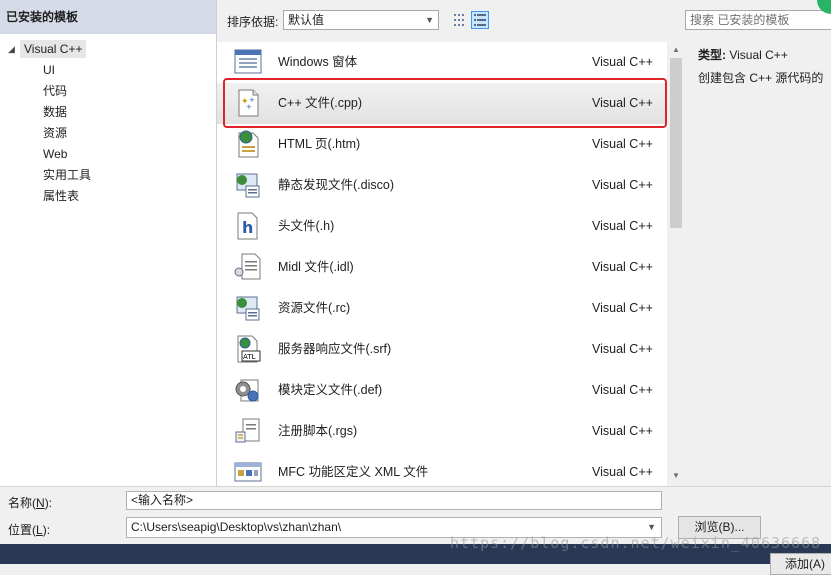 The width and height of the screenshot is (831, 575). Describe the element at coordinates (247, 266) in the screenshot. I see `midl-file-icon` at that location.